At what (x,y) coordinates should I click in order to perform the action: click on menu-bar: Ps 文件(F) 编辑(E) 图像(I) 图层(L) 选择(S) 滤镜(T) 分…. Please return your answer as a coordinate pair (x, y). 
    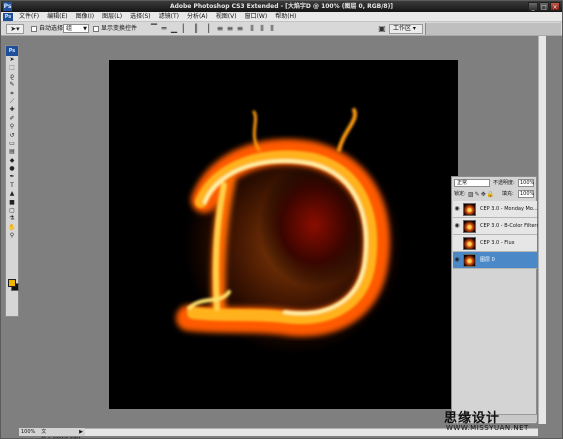
    Looking at the image, I should click on (281, 17).